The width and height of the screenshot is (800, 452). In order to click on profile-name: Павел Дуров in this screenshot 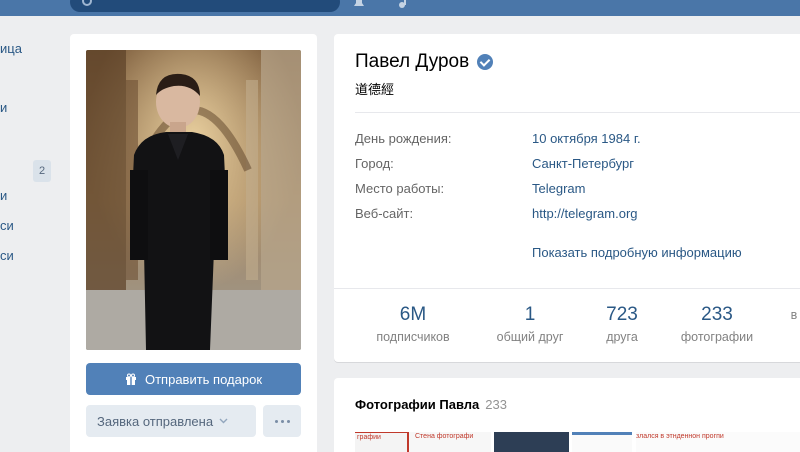, I will do `click(412, 61)`.